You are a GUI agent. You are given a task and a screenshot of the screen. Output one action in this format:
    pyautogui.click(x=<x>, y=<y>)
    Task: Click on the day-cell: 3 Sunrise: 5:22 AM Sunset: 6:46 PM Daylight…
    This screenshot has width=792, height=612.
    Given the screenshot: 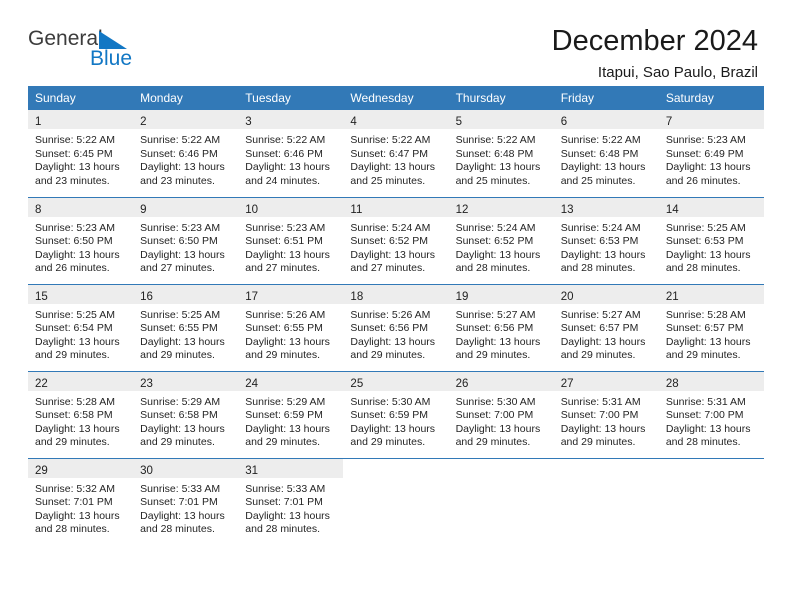 What is the action you would take?
    pyautogui.click(x=291, y=153)
    